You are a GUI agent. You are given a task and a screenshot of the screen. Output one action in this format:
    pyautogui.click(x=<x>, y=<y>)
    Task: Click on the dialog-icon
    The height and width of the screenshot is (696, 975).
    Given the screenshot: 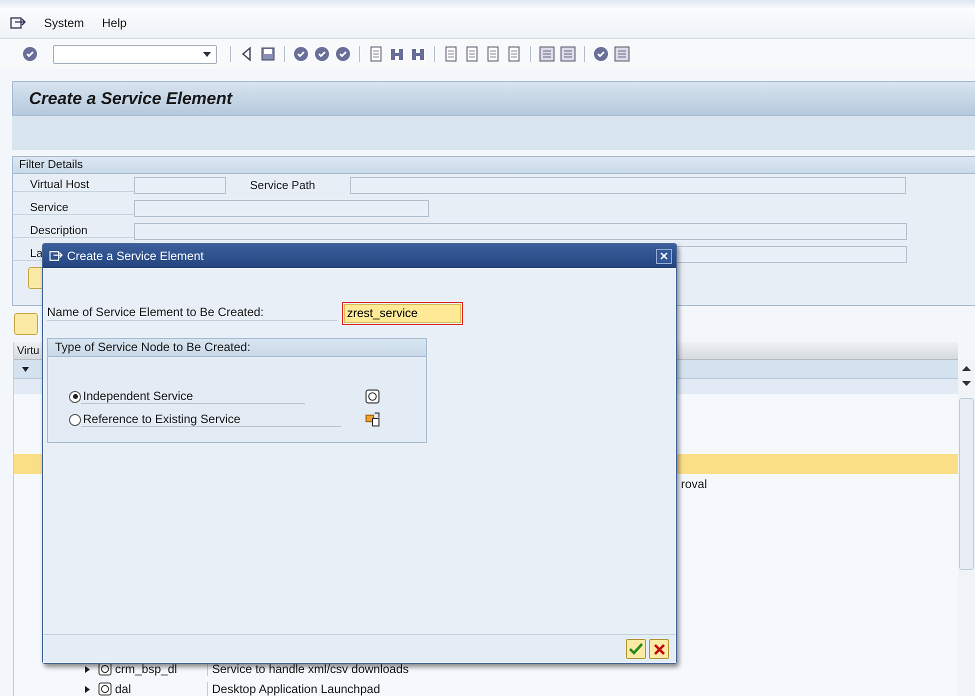 What is the action you would take?
    pyautogui.click(x=56, y=256)
    